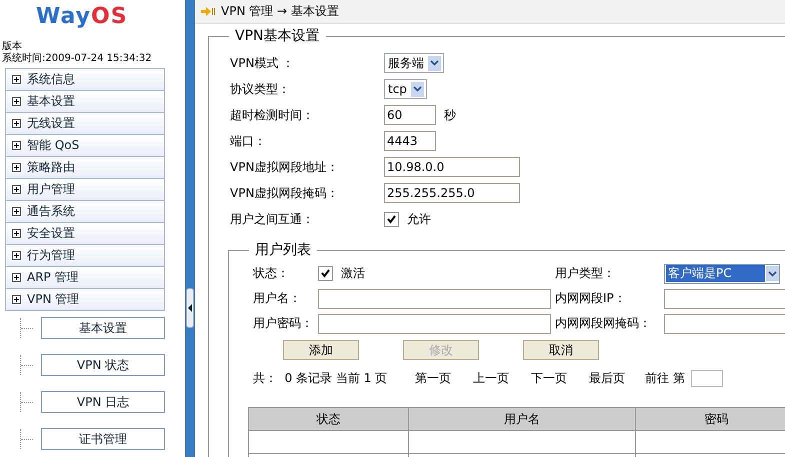 This screenshot has height=457, width=785. I want to click on sidebar-menu-item: 系统信息, so click(85, 79).